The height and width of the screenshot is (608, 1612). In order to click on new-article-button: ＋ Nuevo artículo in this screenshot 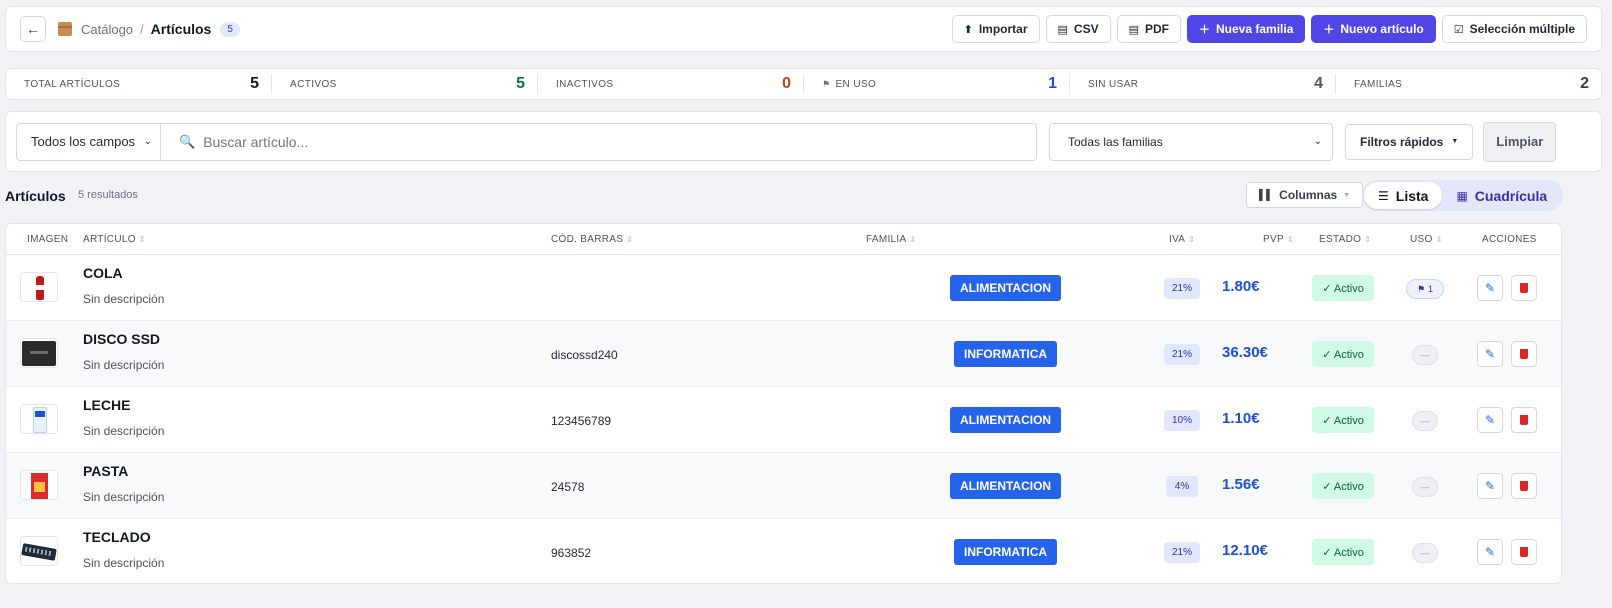, I will do `click(1373, 29)`.